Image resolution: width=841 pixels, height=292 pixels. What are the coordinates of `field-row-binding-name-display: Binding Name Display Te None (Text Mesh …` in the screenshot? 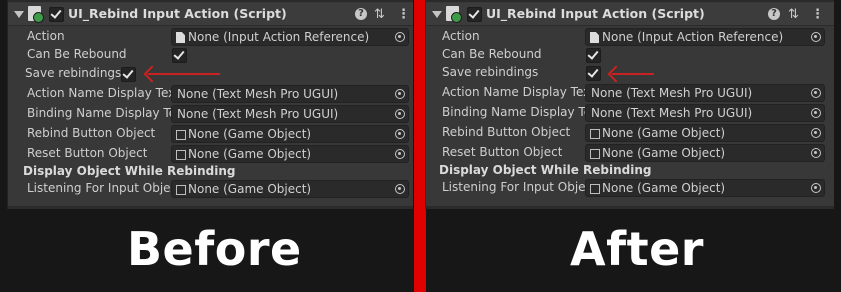 It's located at (210, 114).